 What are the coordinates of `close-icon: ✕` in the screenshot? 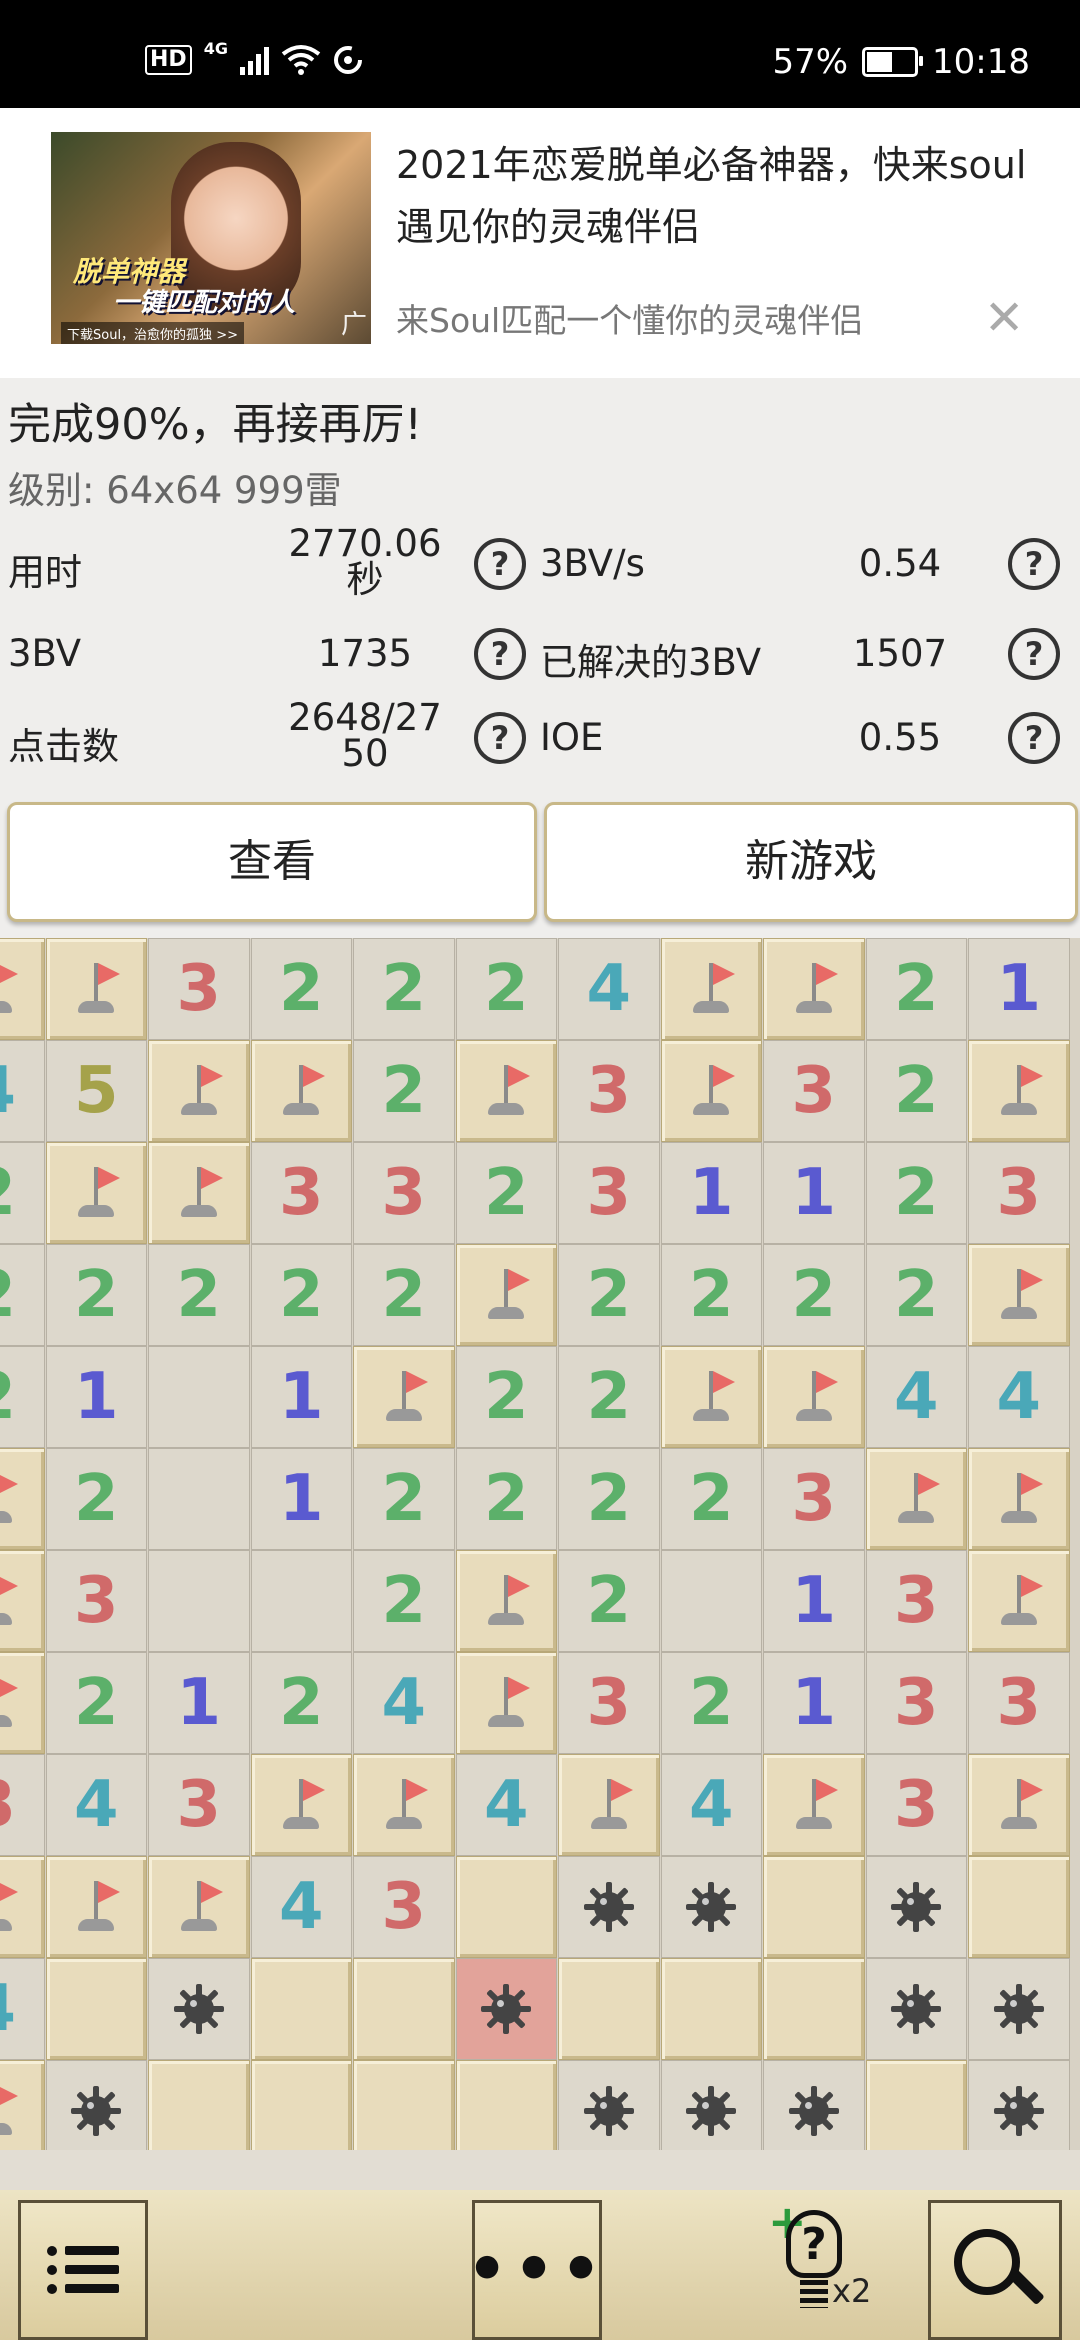 It's located at (1004, 318).